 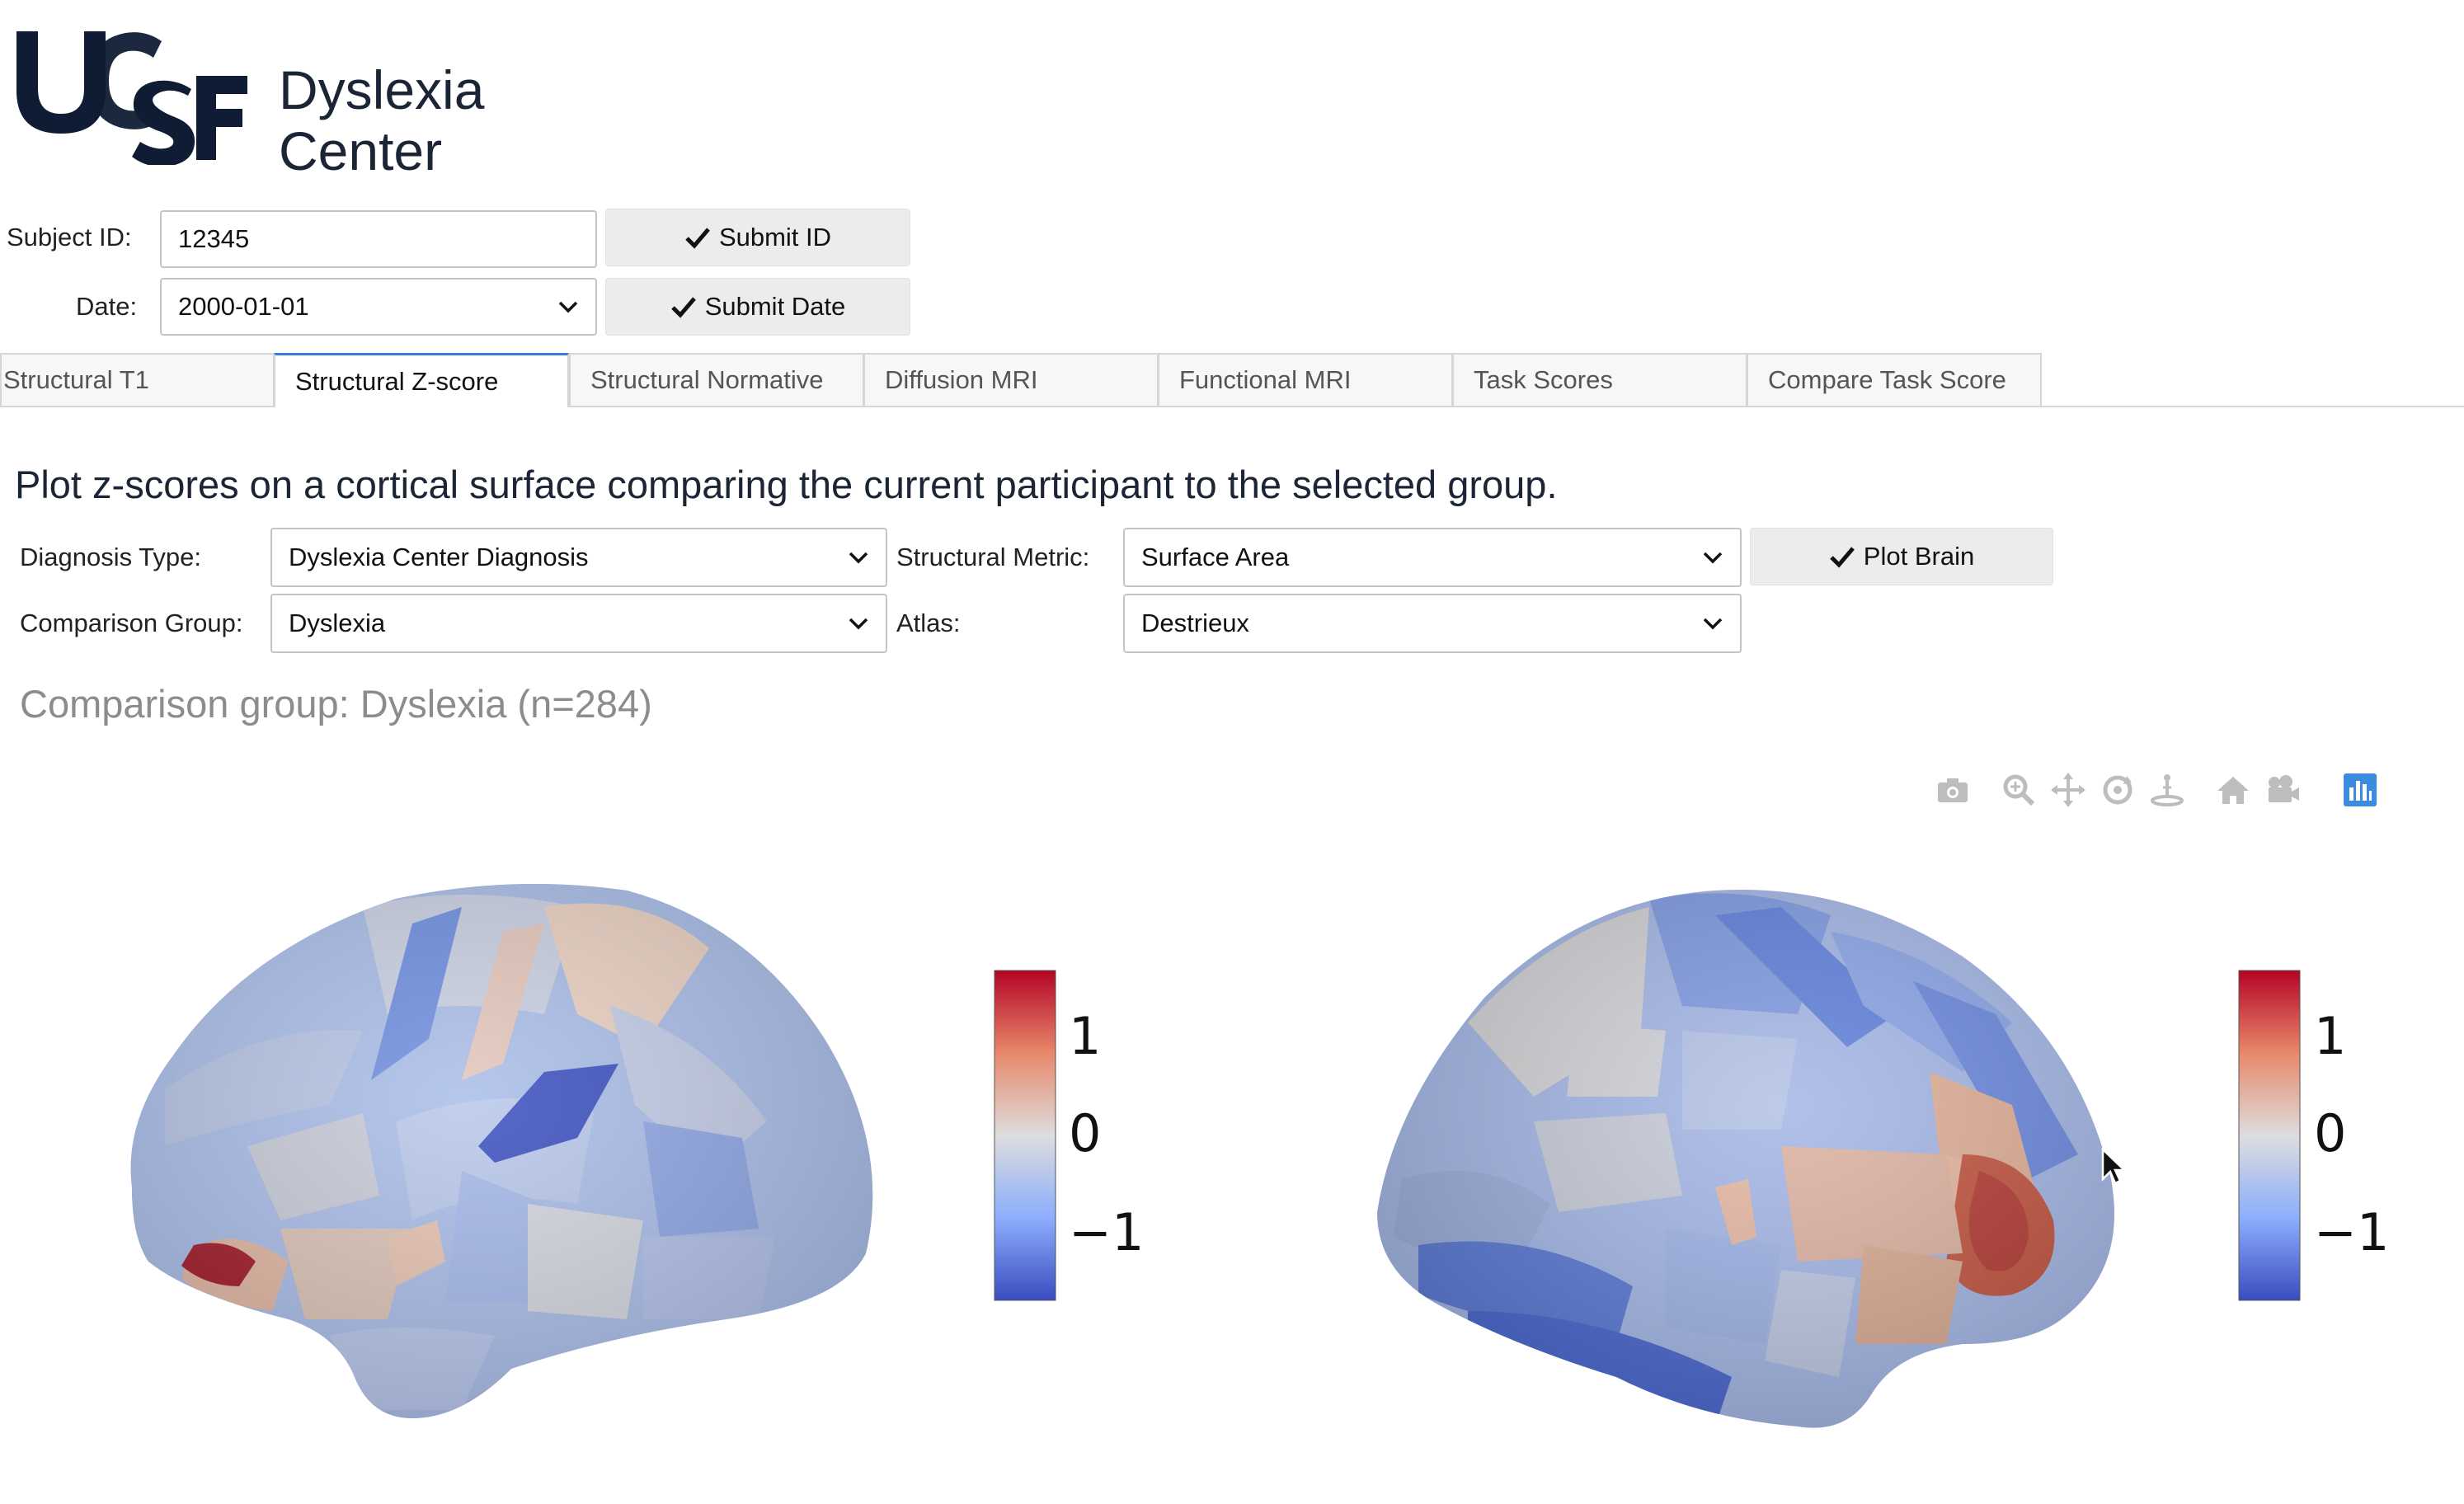 What do you see at coordinates (1195, 623) in the screenshot?
I see `atlas-value: Destrieux` at bounding box center [1195, 623].